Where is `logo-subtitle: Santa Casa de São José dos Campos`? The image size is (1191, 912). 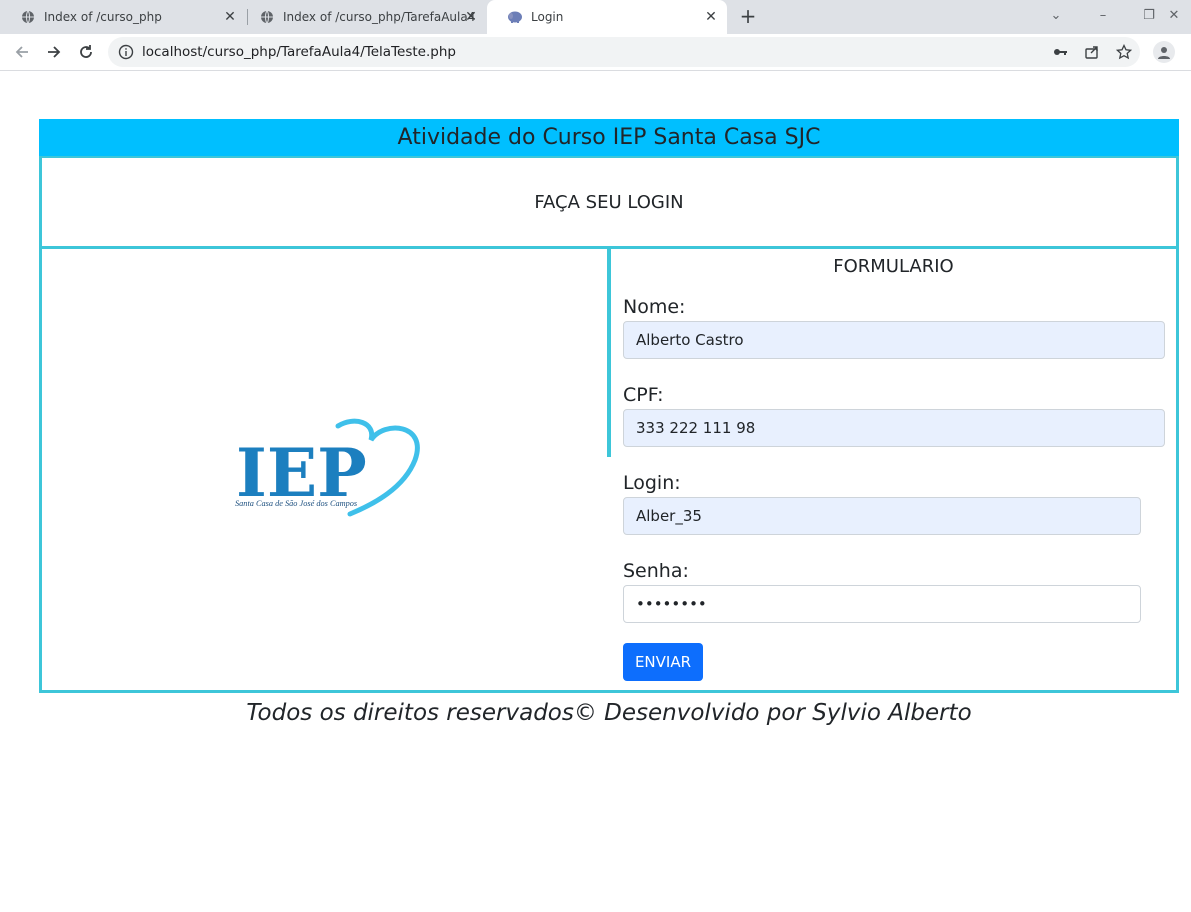 logo-subtitle: Santa Casa de São José dos Campos is located at coordinates (296, 503).